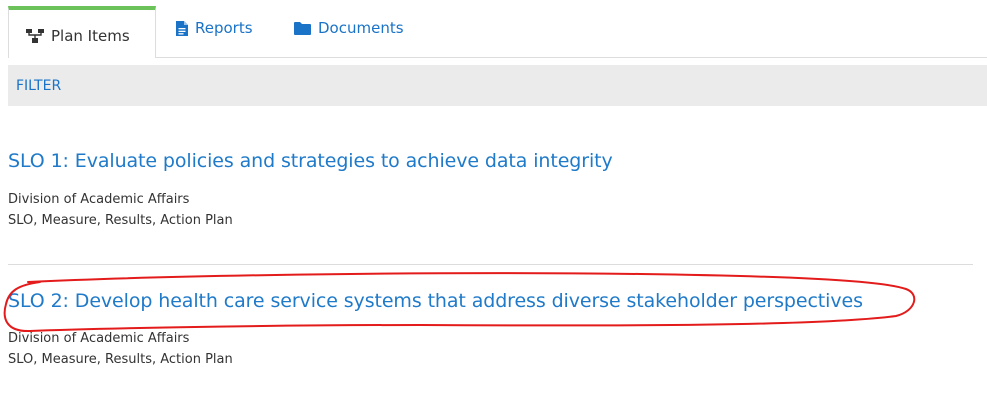 The height and width of the screenshot is (401, 987). I want to click on sitemap-icon, so click(35, 36).